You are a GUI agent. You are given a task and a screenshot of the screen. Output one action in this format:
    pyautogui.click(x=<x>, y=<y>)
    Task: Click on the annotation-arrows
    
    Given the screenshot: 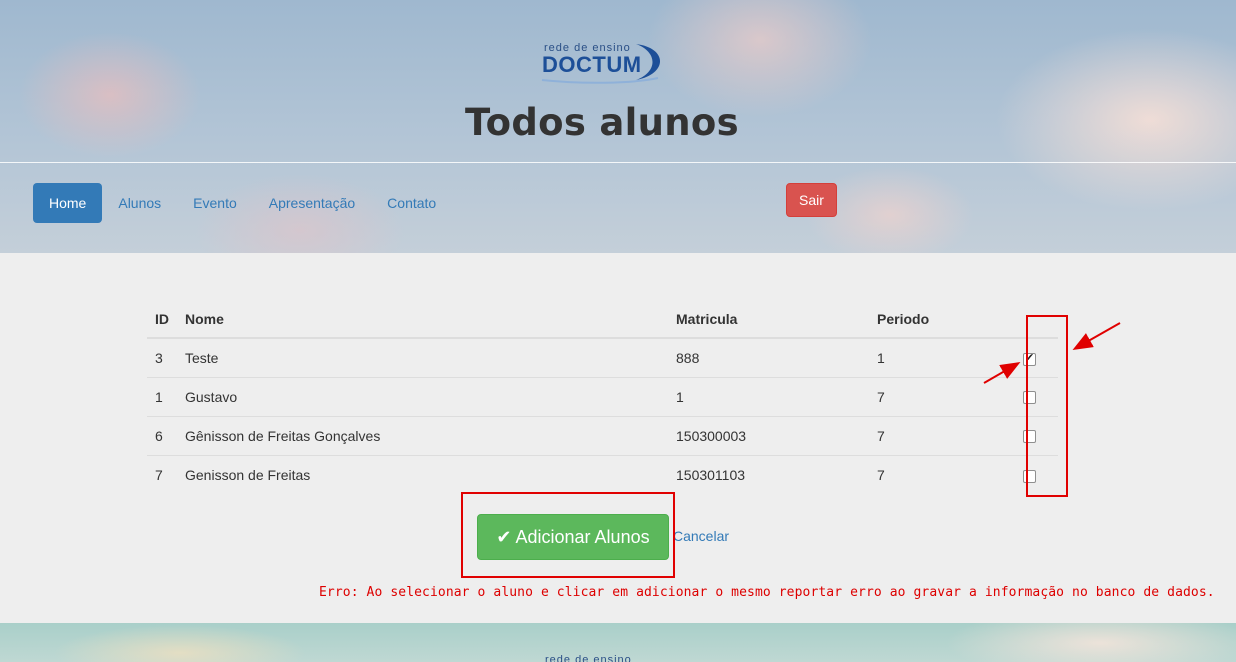 What is the action you would take?
    pyautogui.click(x=1052, y=353)
    